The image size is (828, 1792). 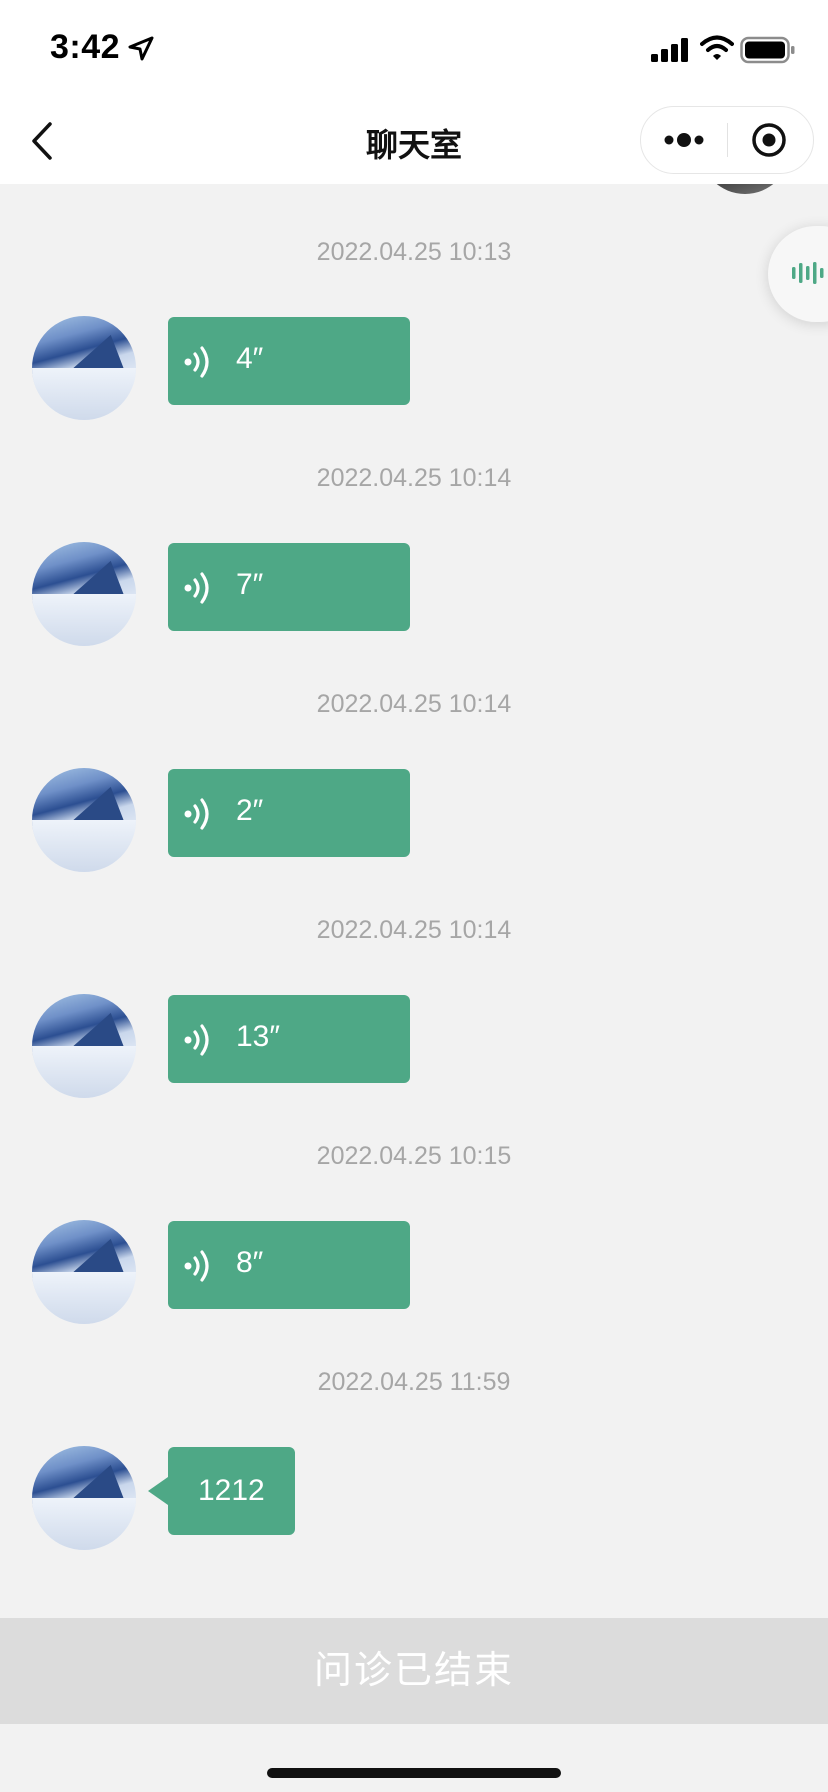 I want to click on more-dots-icon, so click(x=684, y=140).